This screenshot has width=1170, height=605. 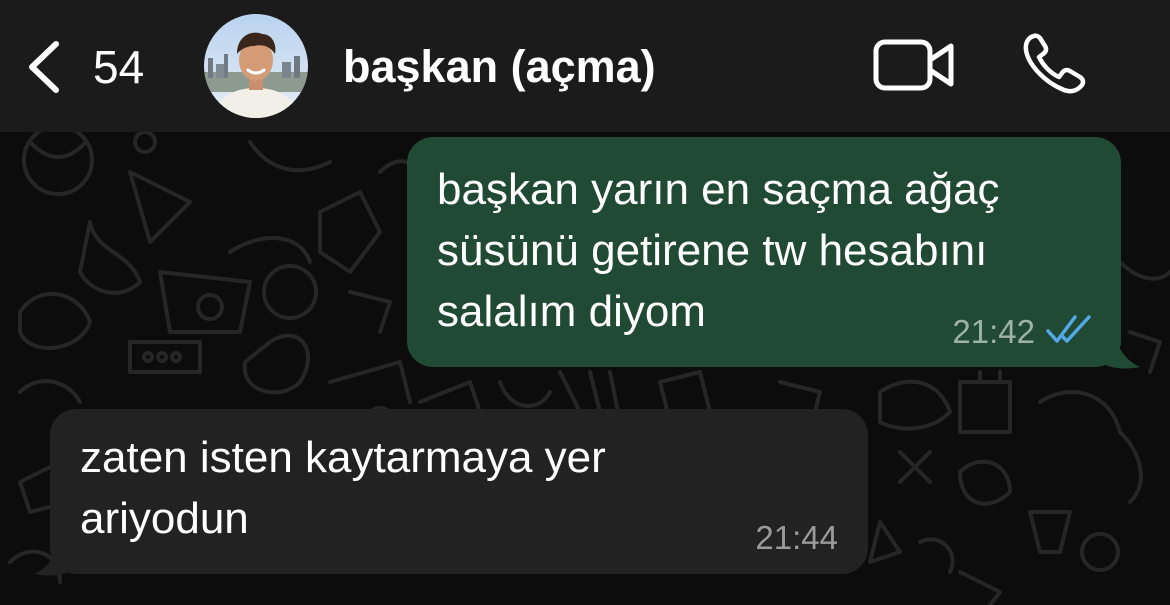 What do you see at coordinates (796, 537) in the screenshot?
I see `message-time: 21:44` at bounding box center [796, 537].